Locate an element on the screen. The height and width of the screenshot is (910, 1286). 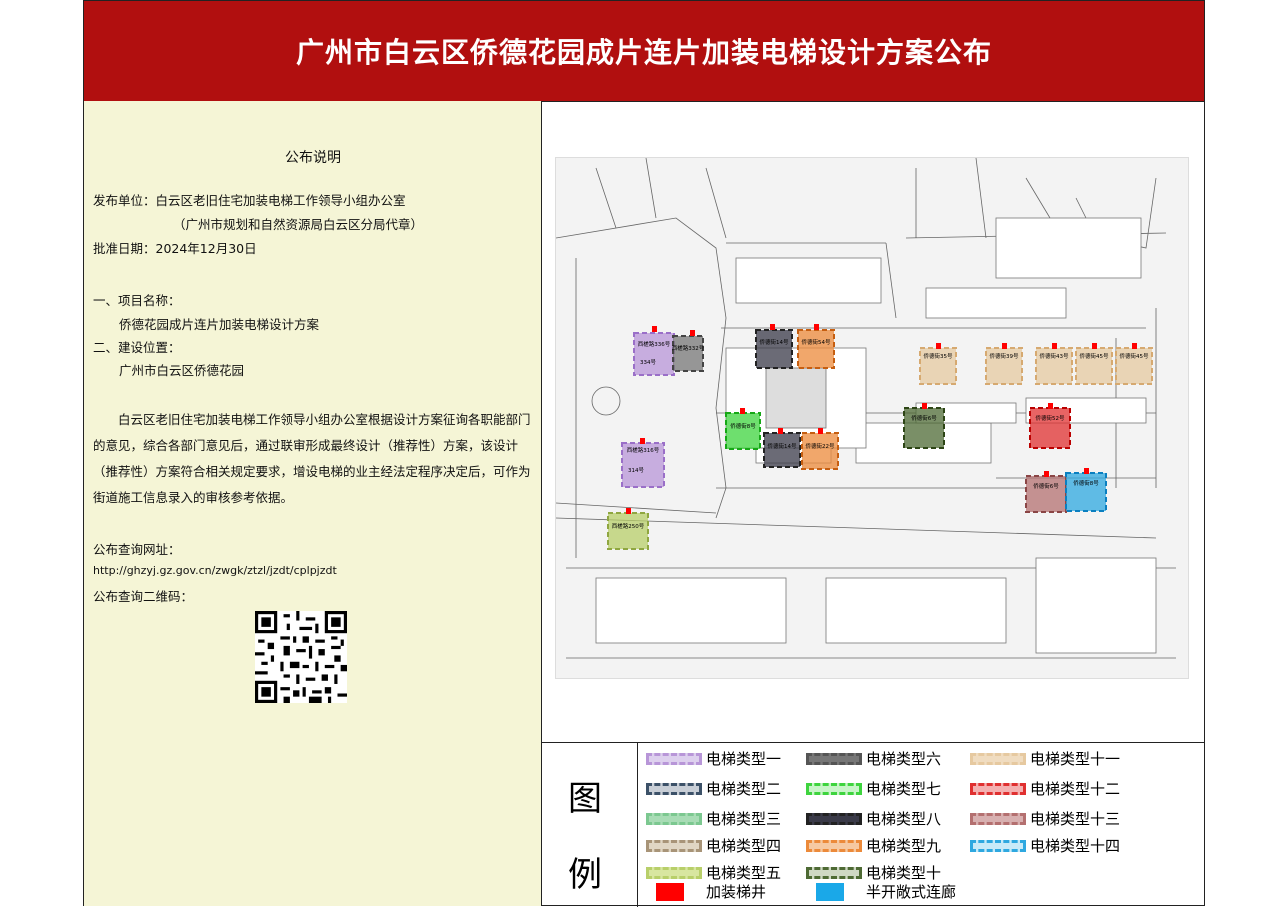
legend-item: 电梯类型二 is located at coordinates (713, 788).